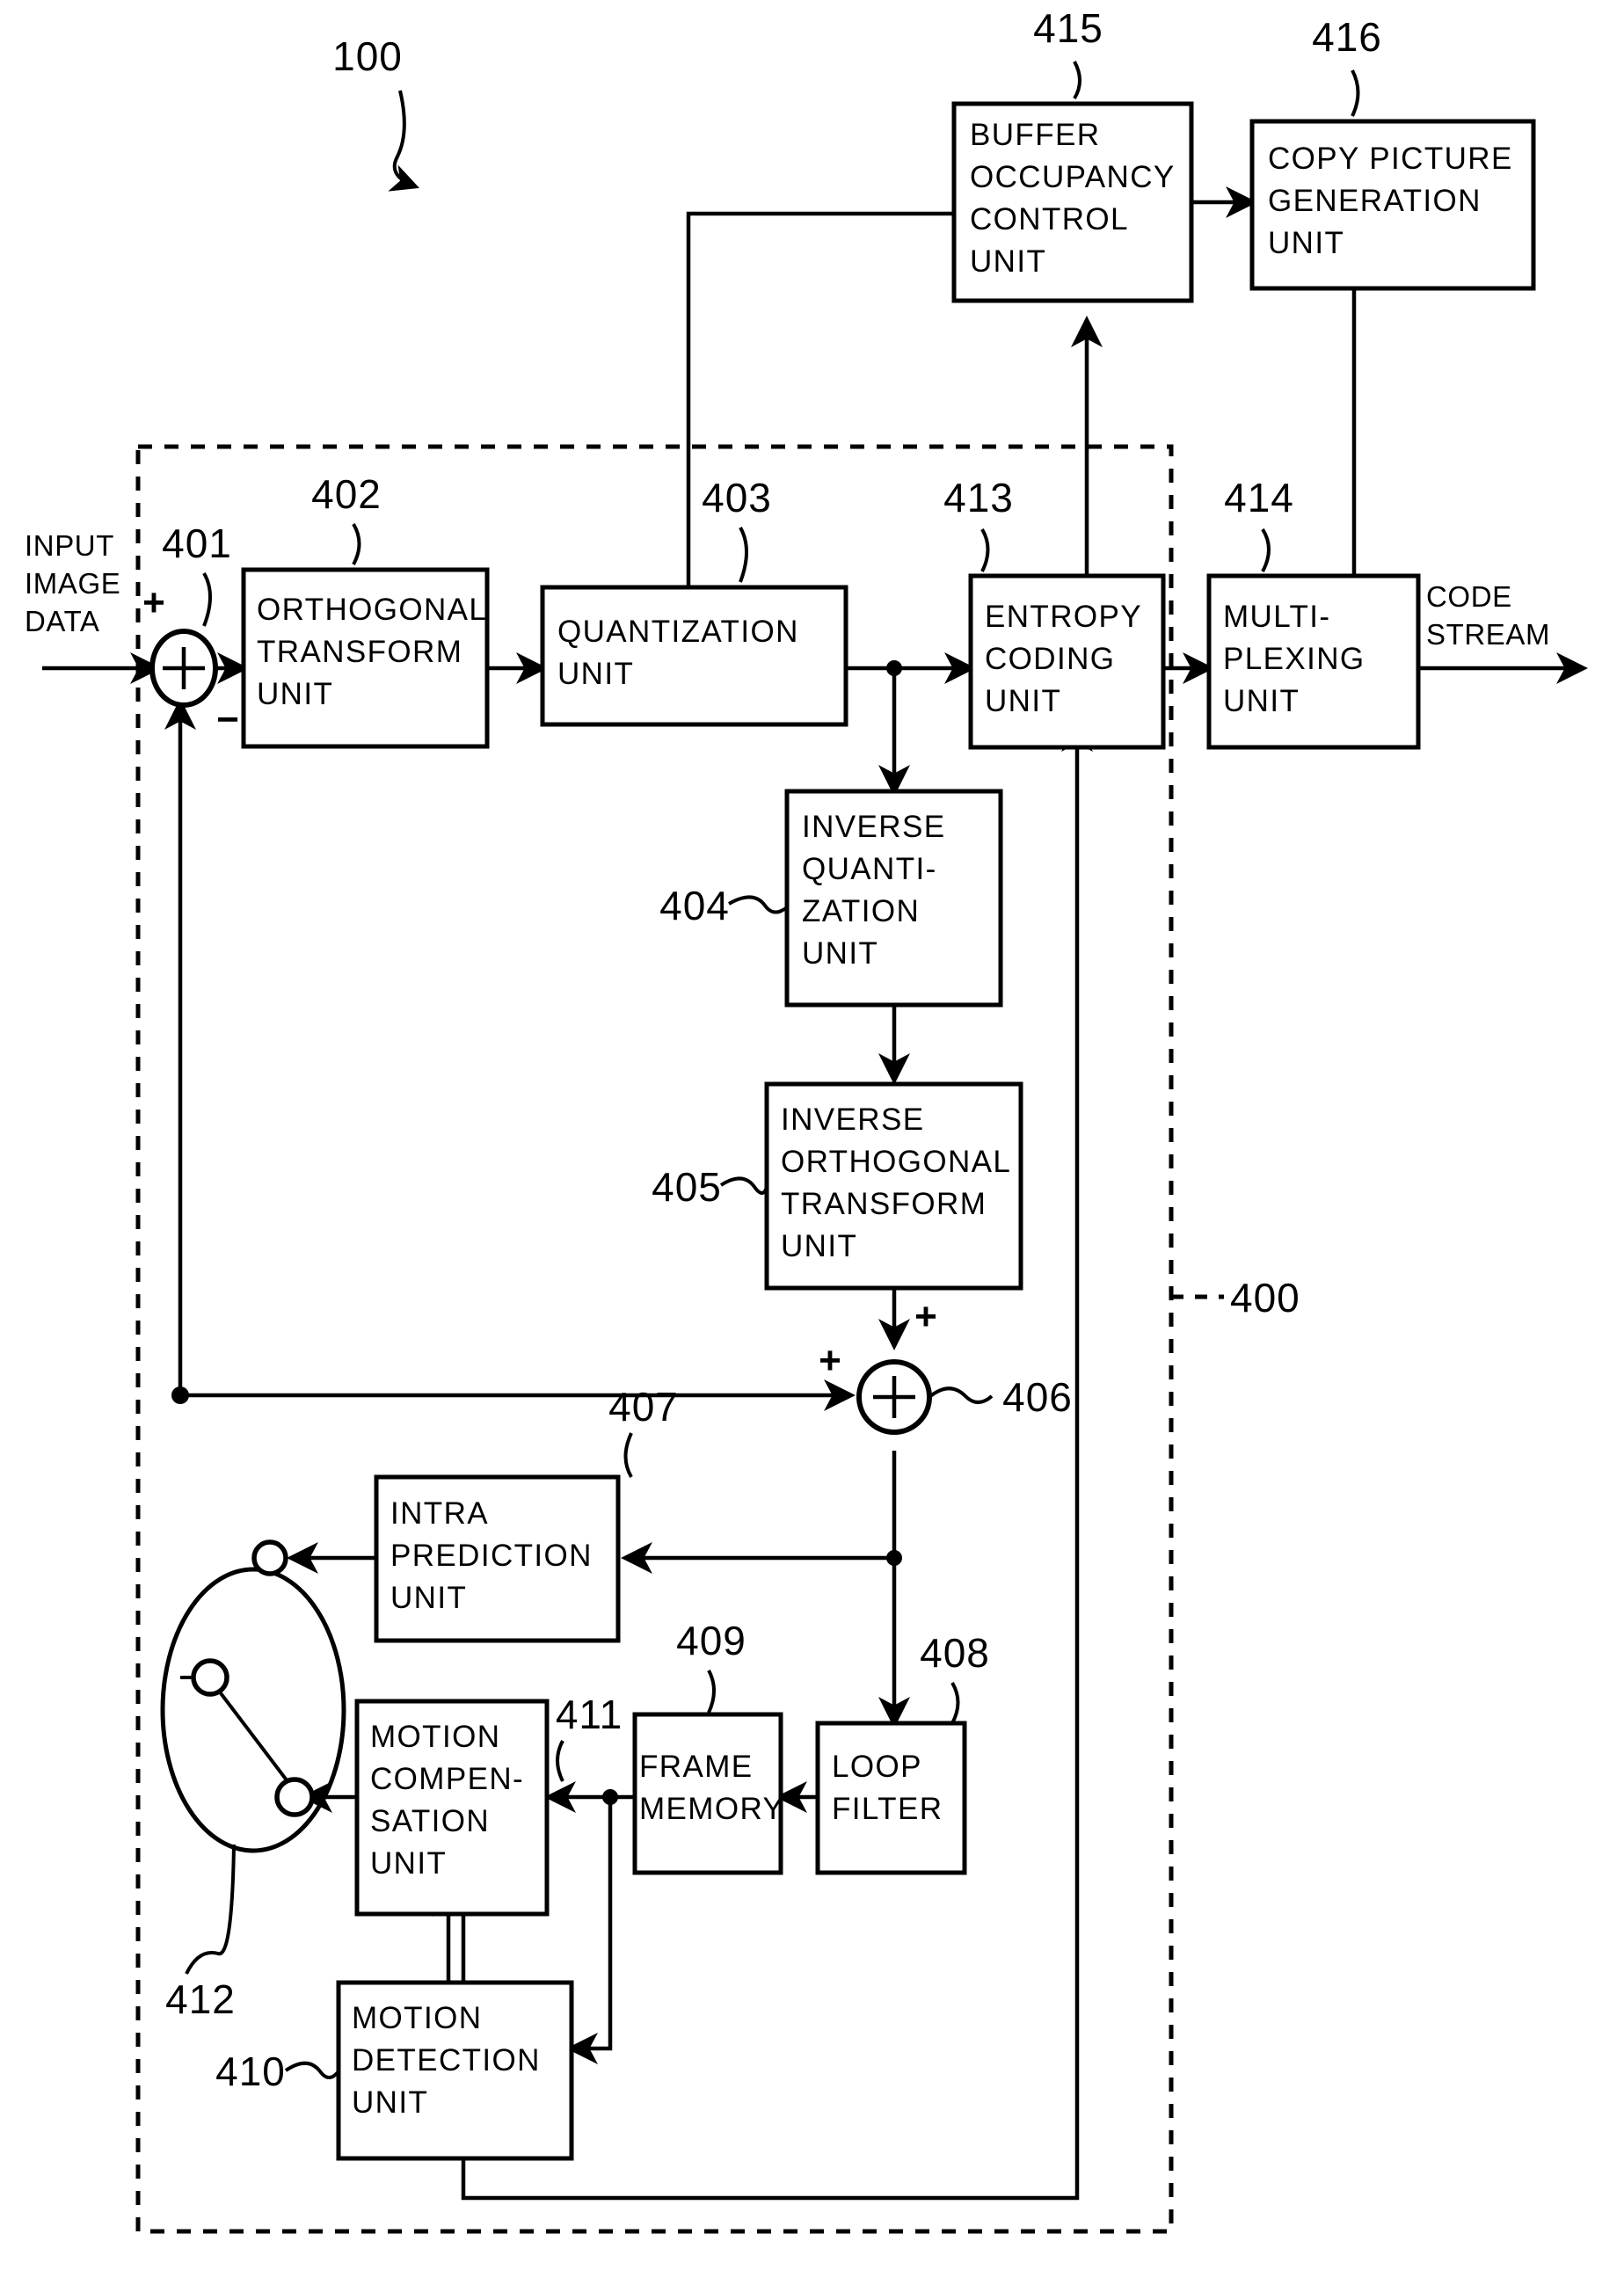 The width and height of the screenshot is (1624, 2285). What do you see at coordinates (589, 1930) in the screenshot?
I see `wire-frame-memory-to-motion-detection` at bounding box center [589, 1930].